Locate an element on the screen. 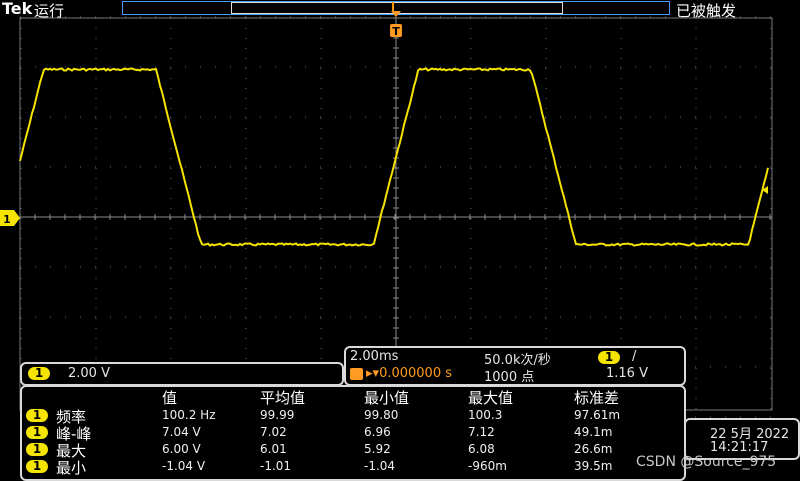 This screenshot has height=481, width=800. measurement-value: 97.61m is located at coordinates (597, 415).